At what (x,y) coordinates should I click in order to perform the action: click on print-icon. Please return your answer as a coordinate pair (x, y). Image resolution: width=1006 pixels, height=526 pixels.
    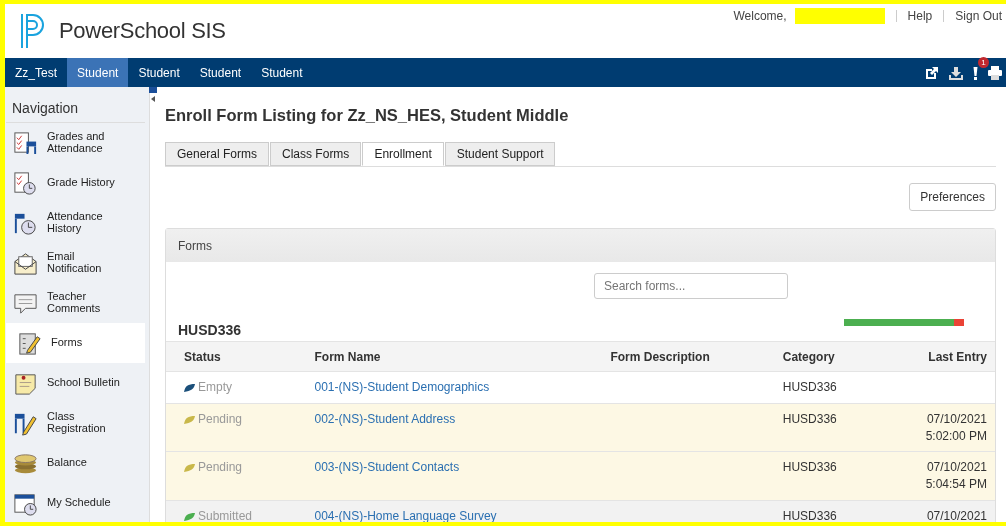
    Looking at the image, I should click on (995, 72).